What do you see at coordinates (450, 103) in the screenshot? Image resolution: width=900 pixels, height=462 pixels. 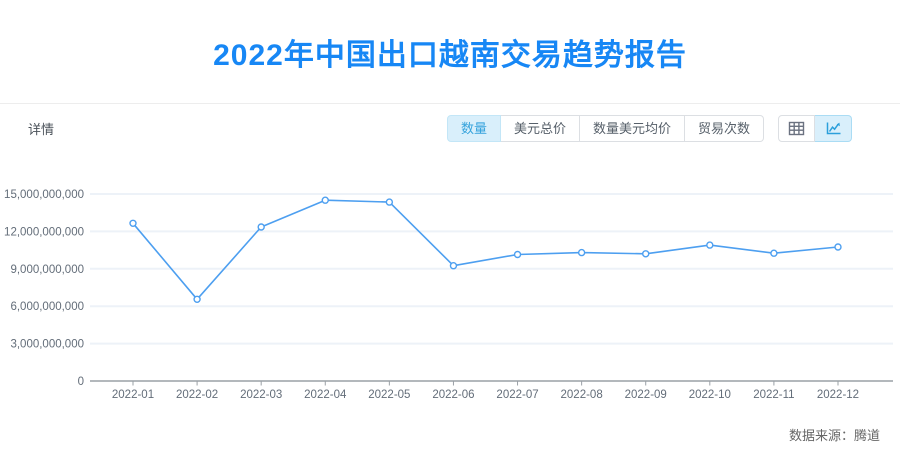 I see `header-divider` at bounding box center [450, 103].